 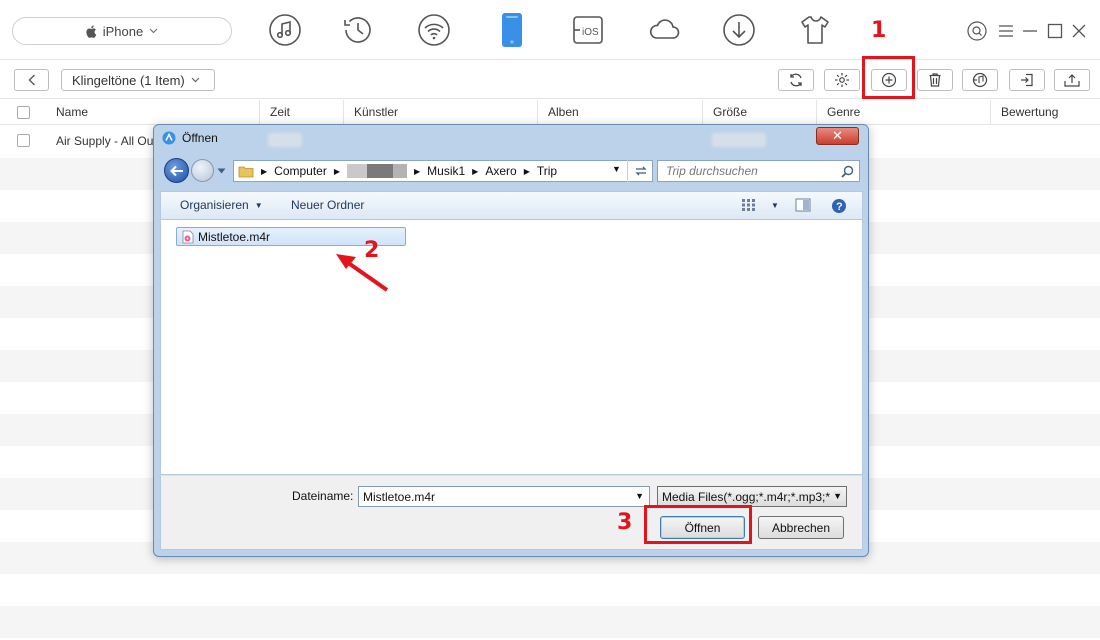 I want to click on select-all-checkbox, so click(x=23, y=112).